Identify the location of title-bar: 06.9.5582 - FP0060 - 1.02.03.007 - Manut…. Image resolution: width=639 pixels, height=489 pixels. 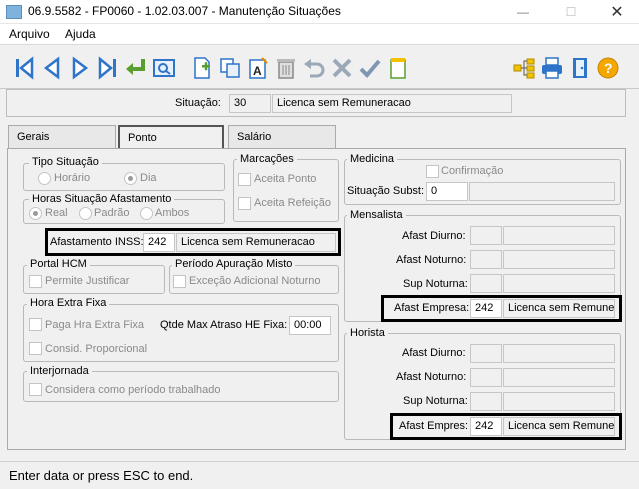
(319, 12).